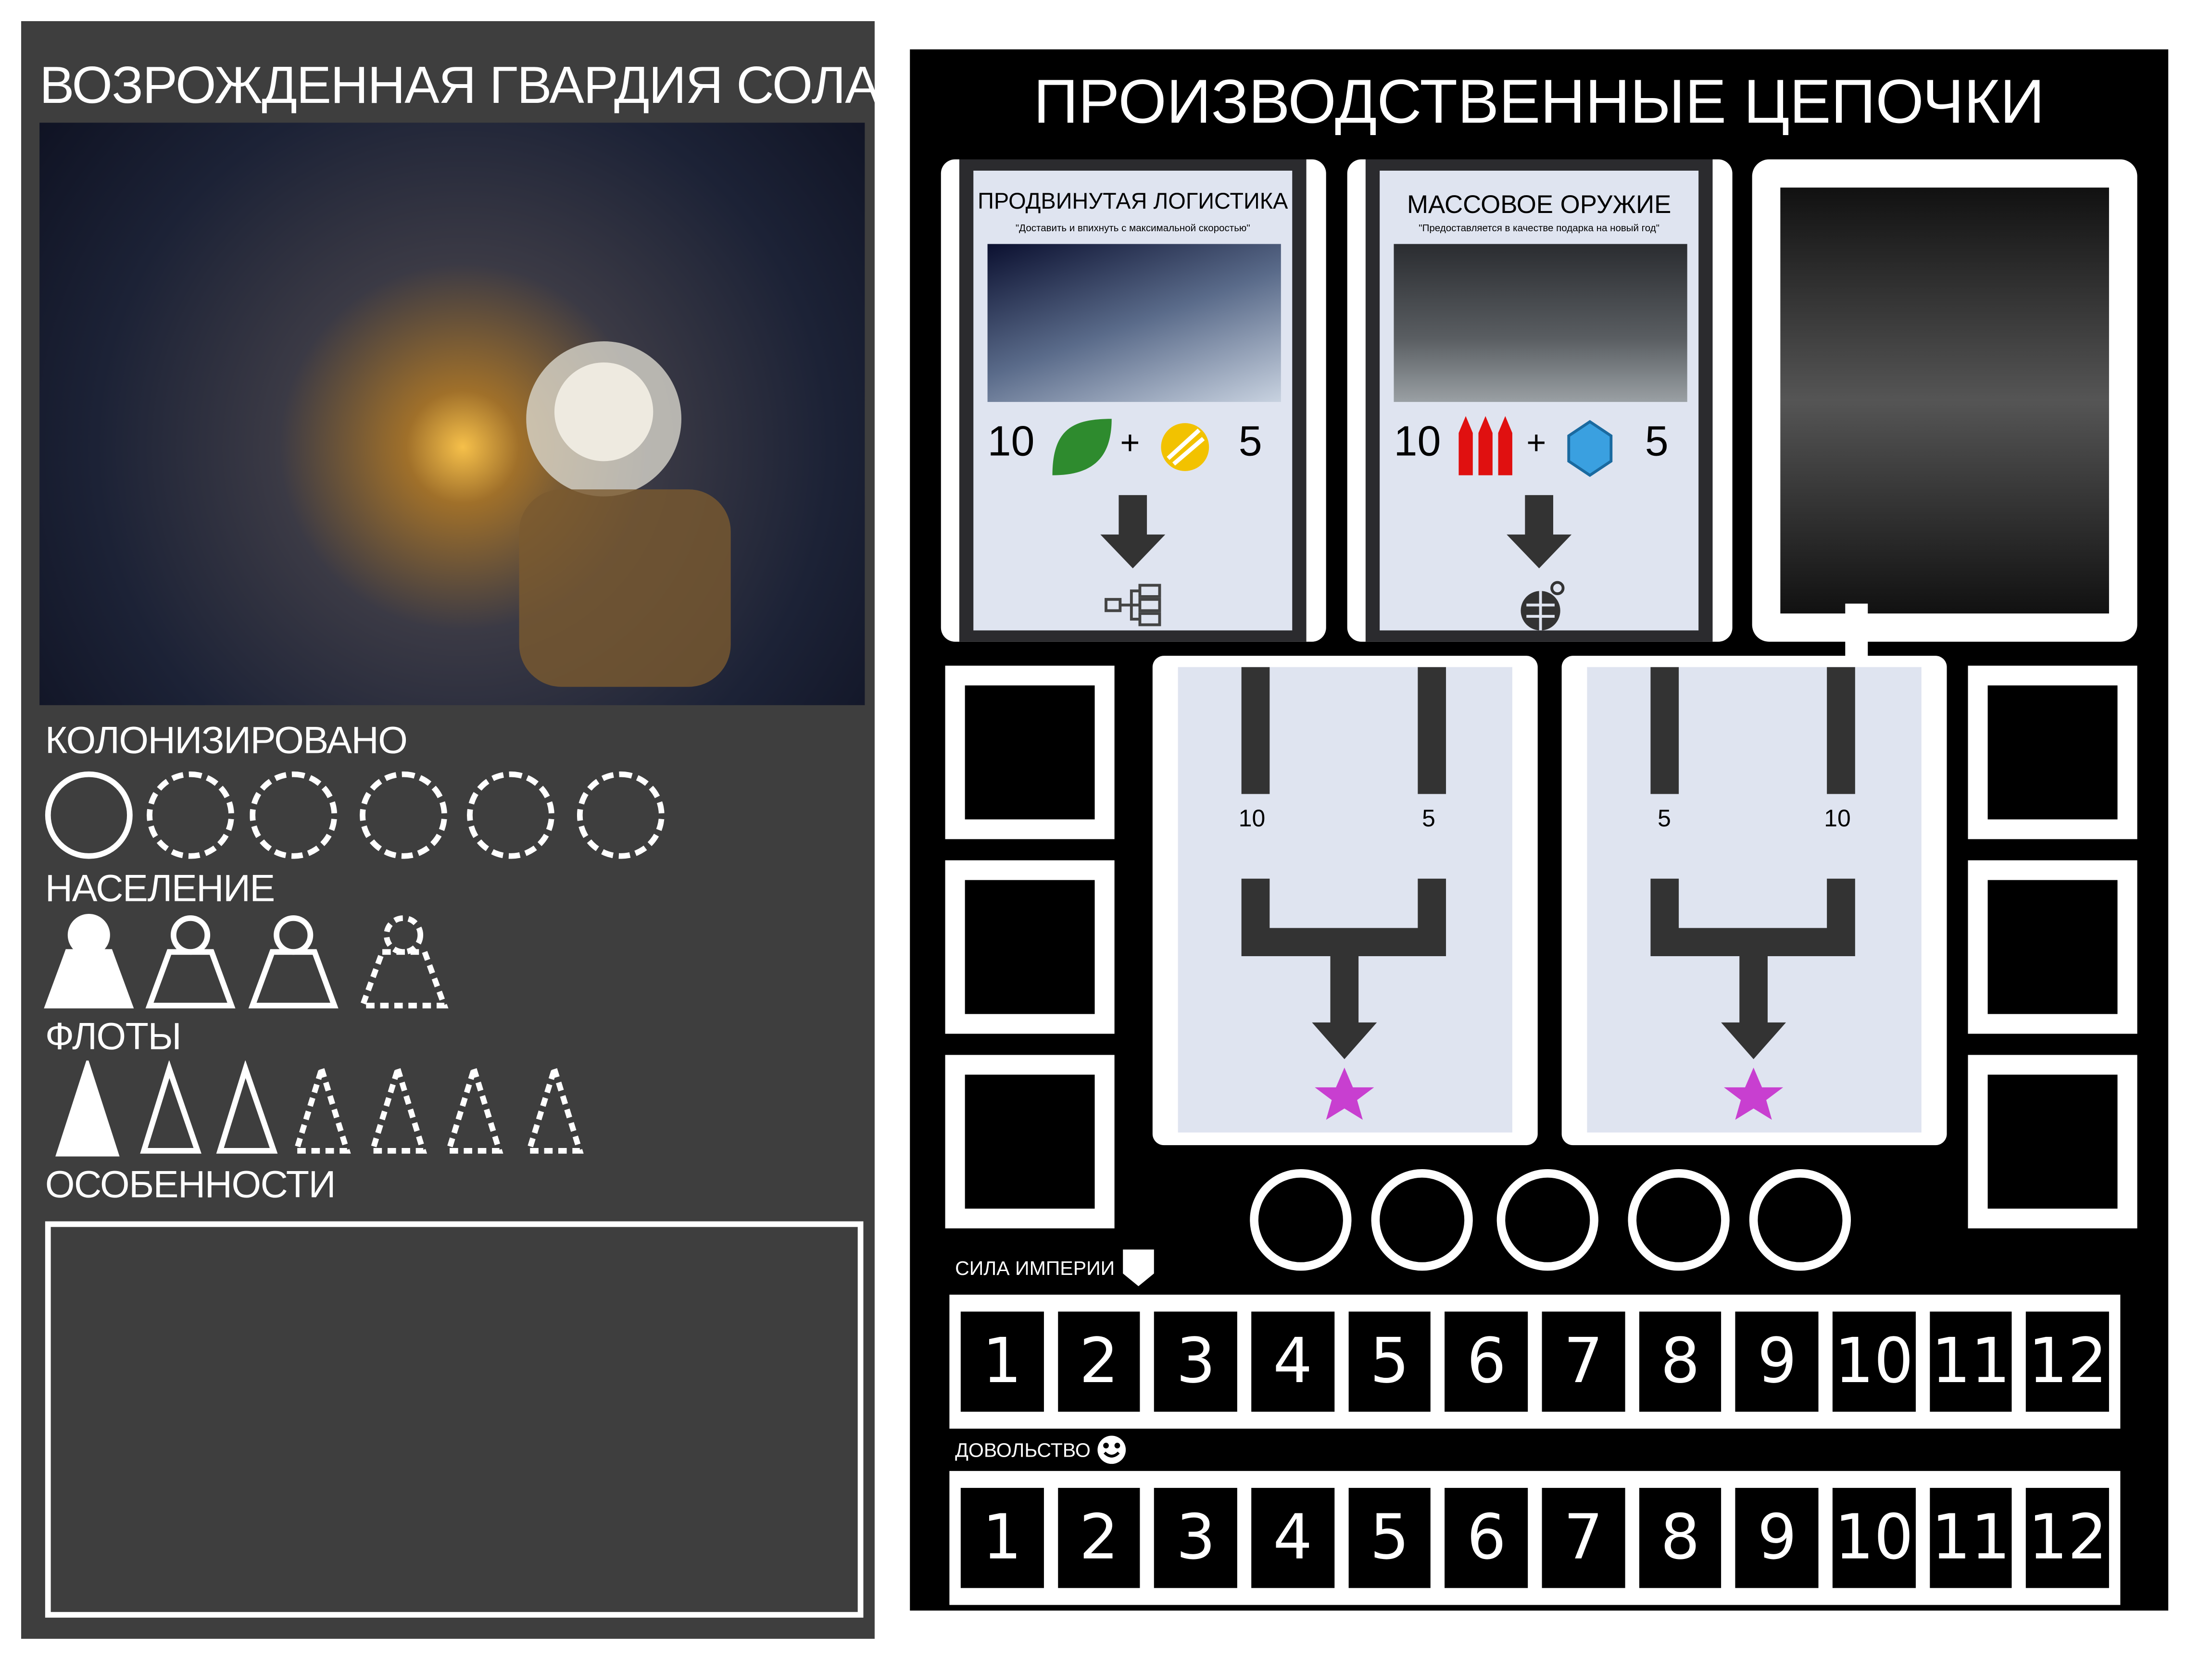 The height and width of the screenshot is (1659, 2212). Describe the element at coordinates (1133, 605) in the screenshot. I see `network-icon` at that location.